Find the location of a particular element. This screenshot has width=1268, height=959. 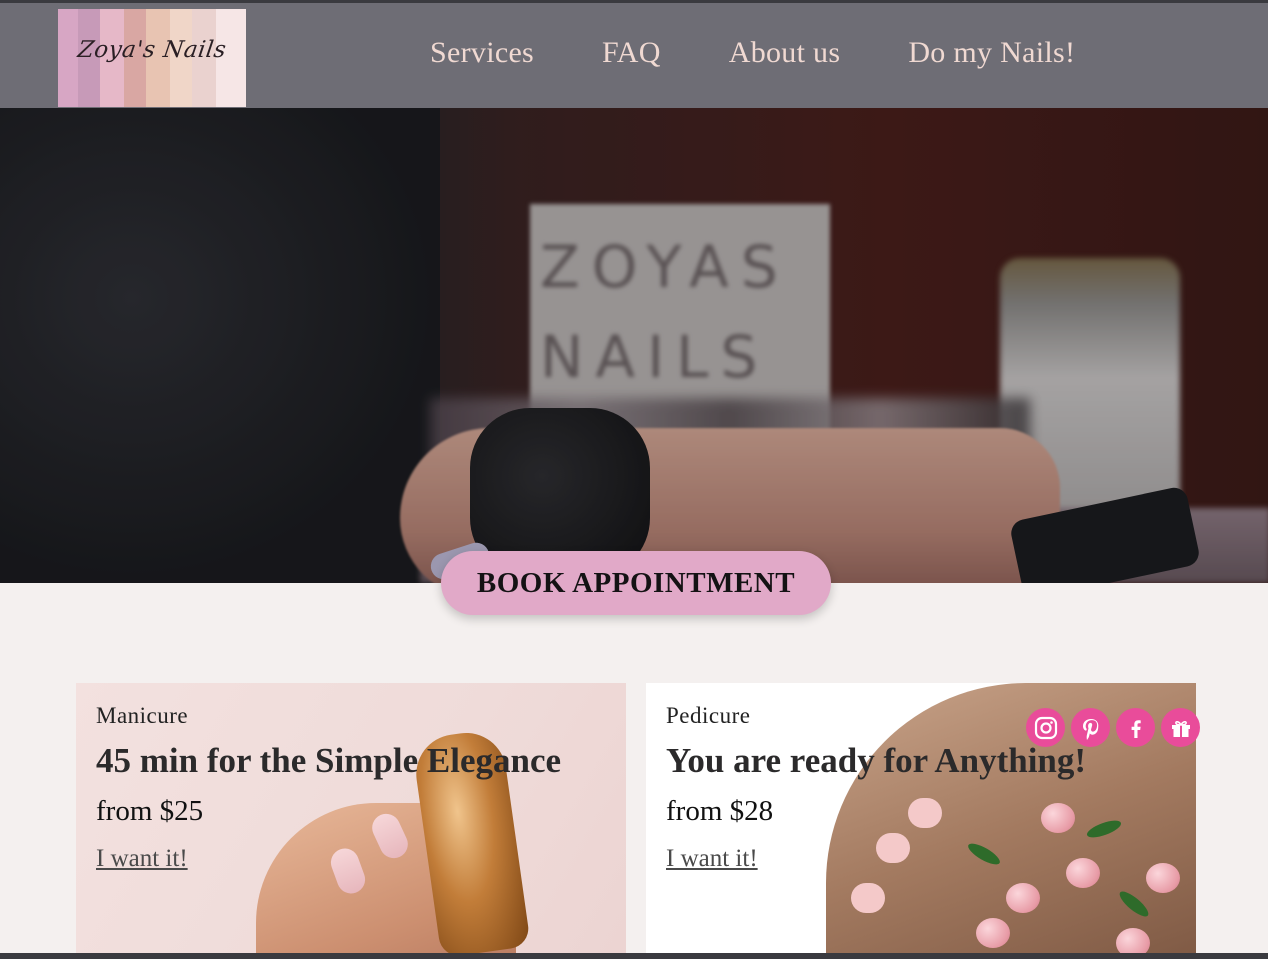

card-title: You are ready for Anything! is located at coordinates (876, 760).